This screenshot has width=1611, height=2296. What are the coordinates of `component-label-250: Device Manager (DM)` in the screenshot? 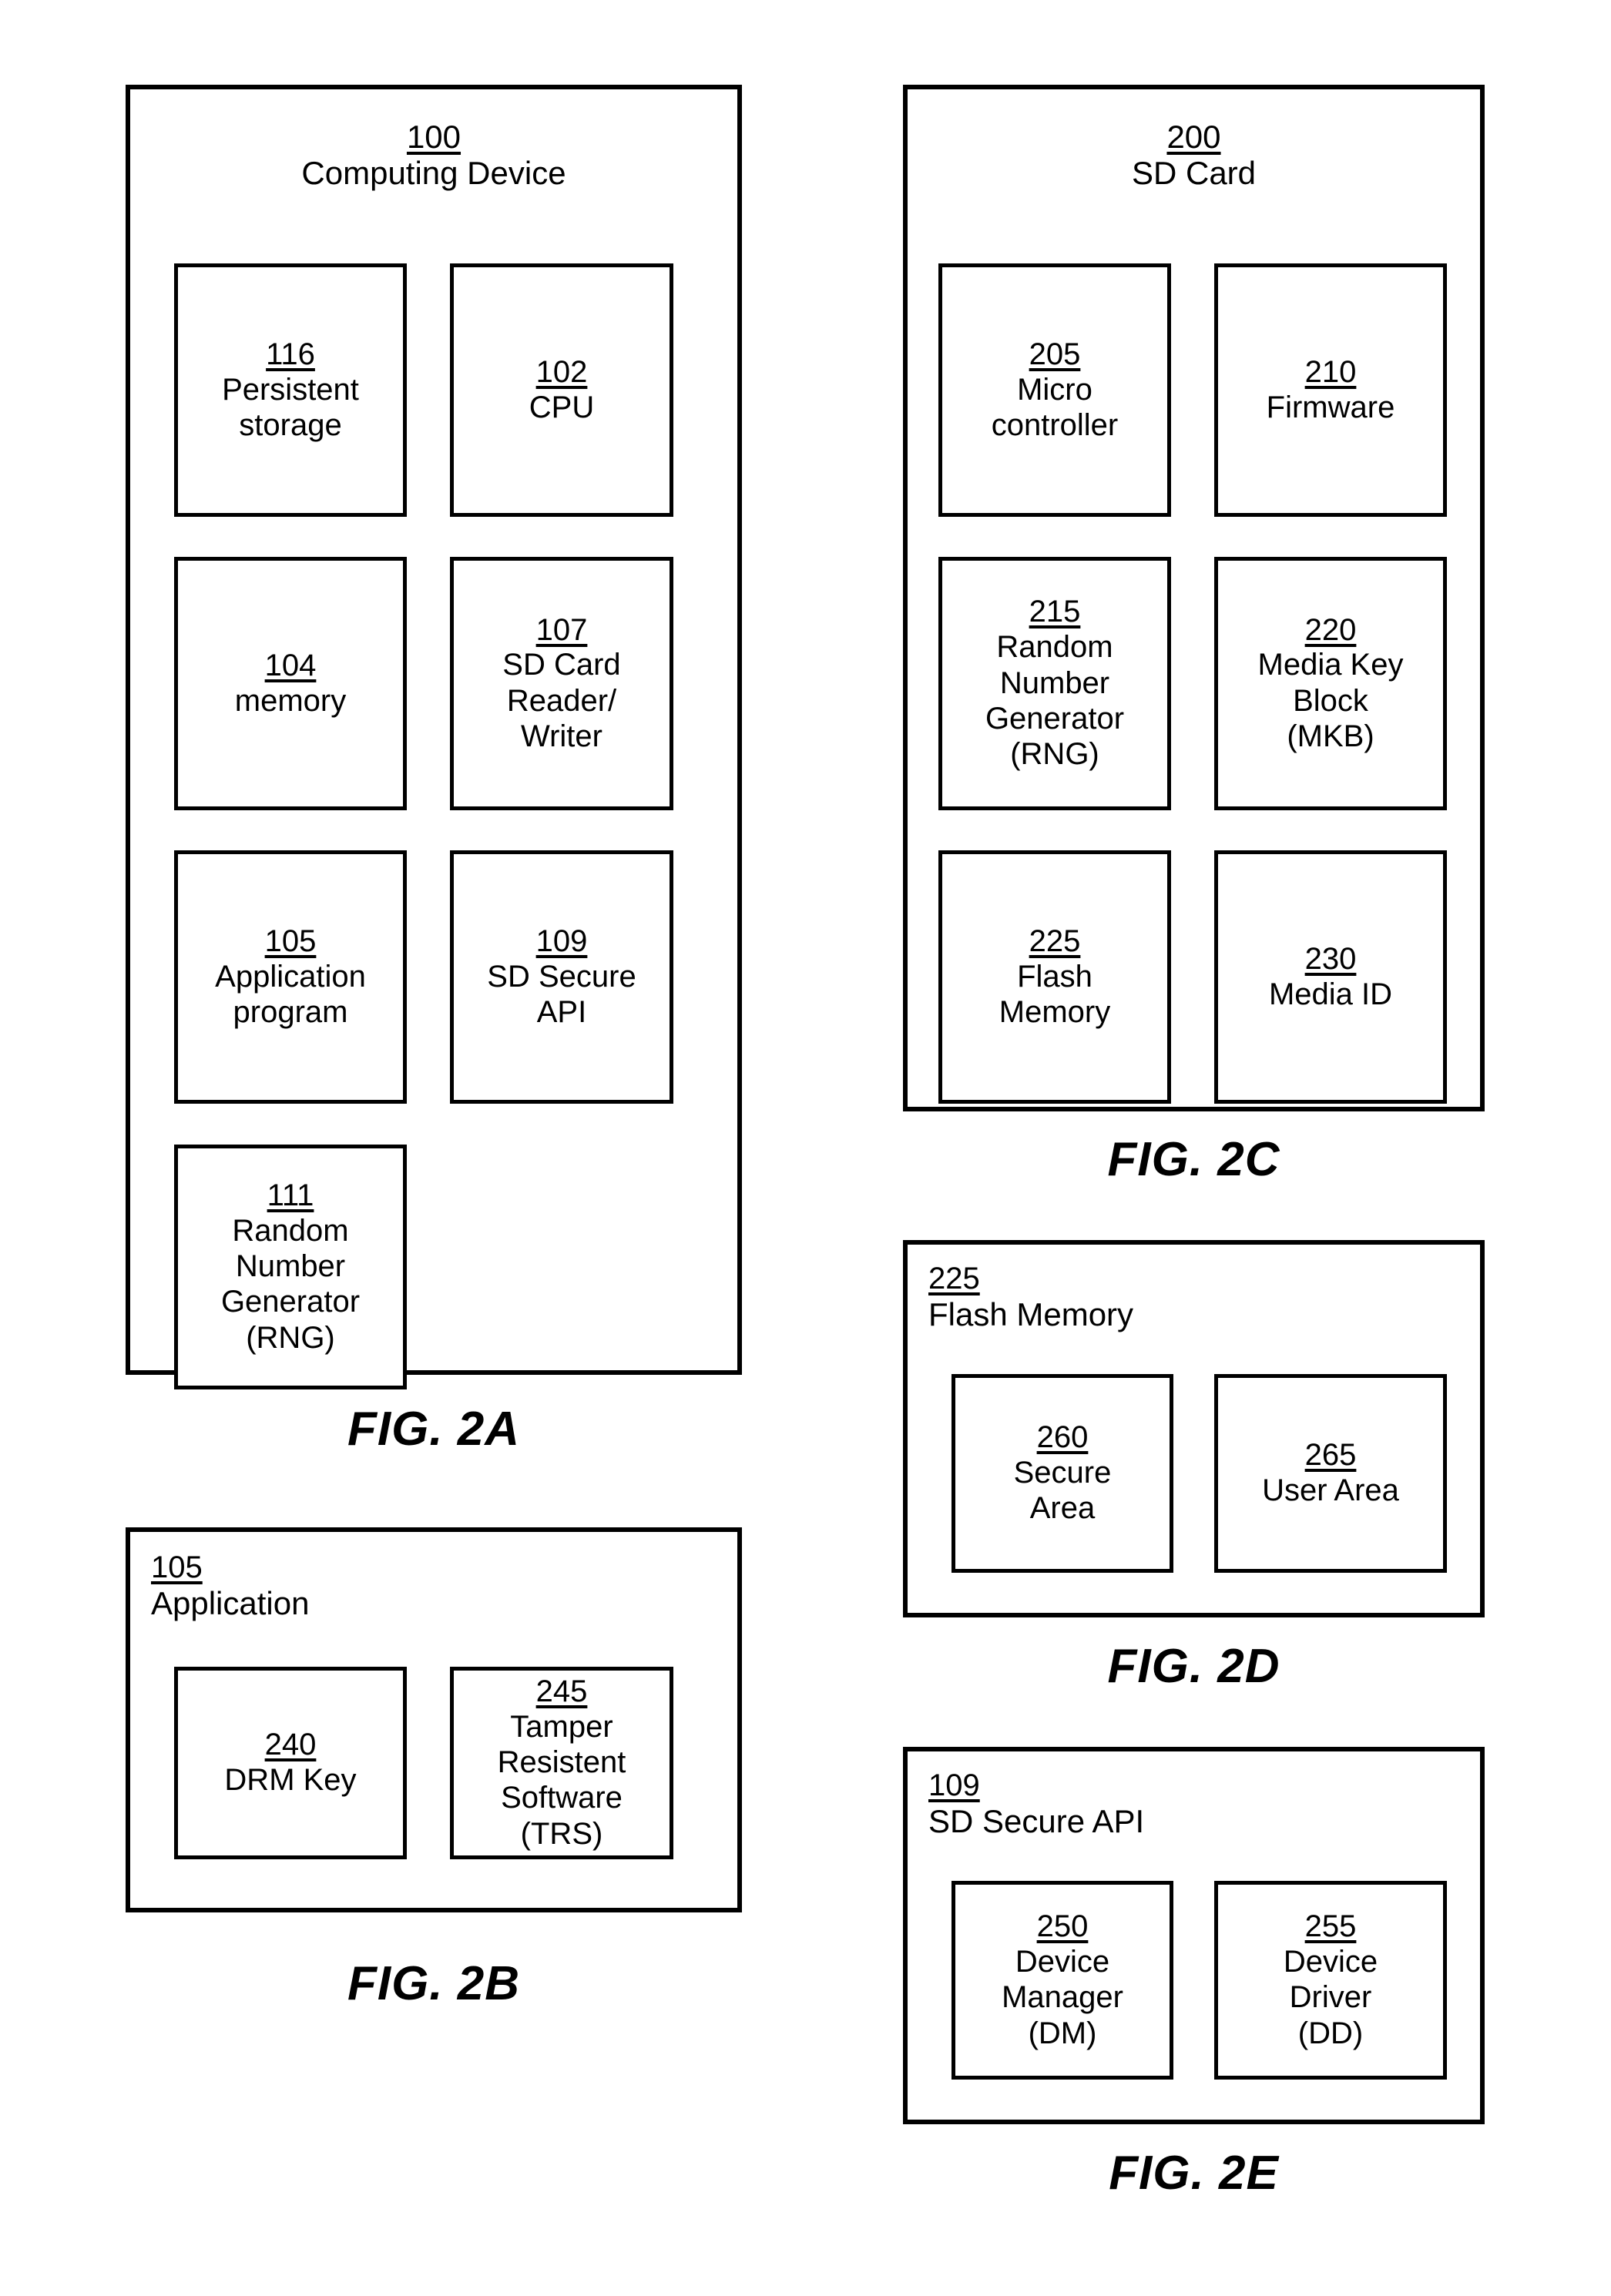 It's located at (1062, 1997).